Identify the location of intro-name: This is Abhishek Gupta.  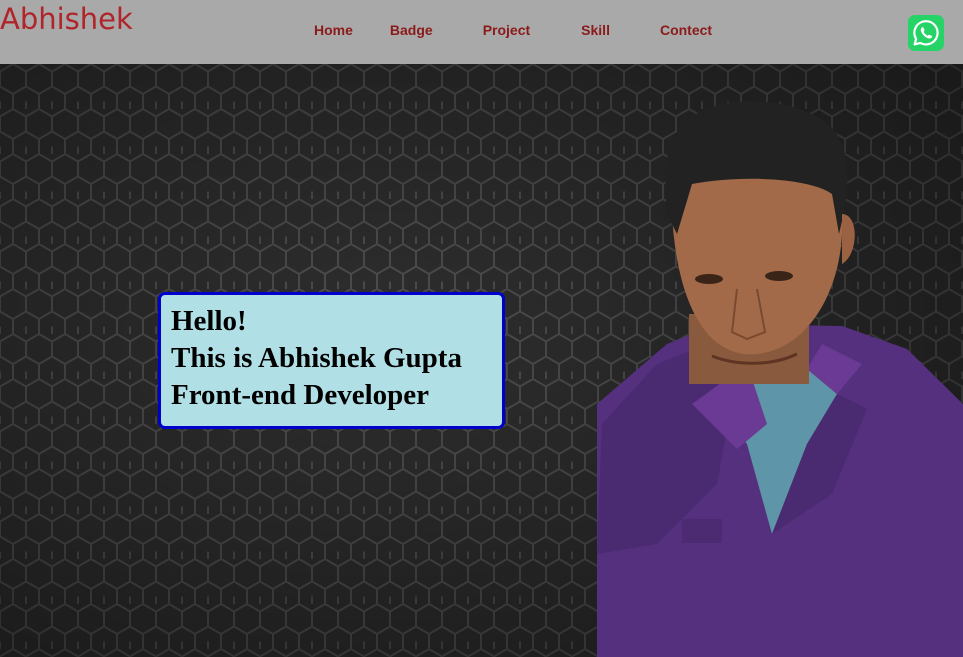
(316, 358).